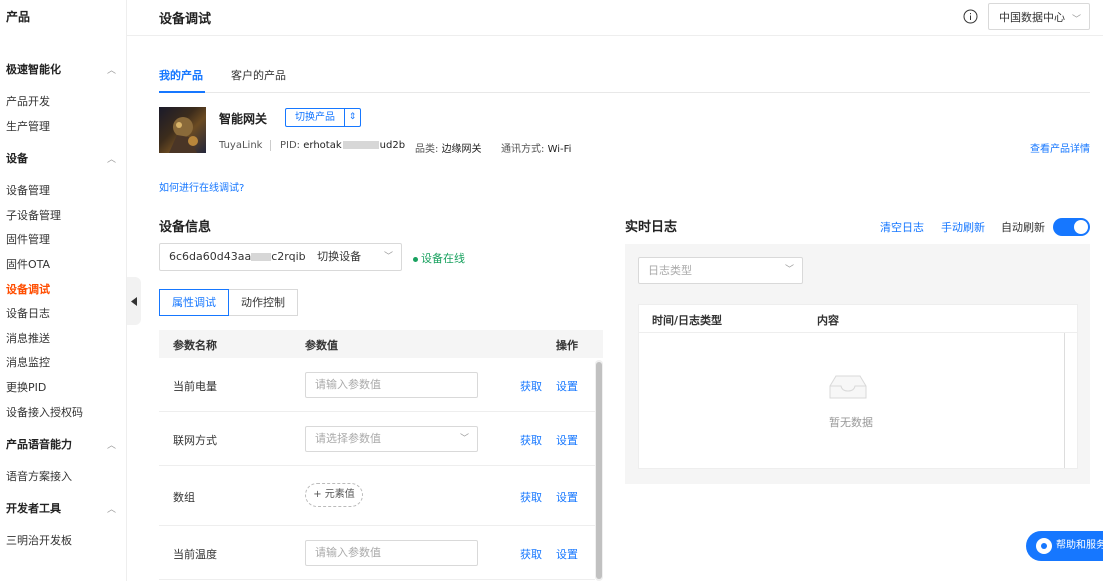  I want to click on device-select: 6c6da60d43aa c2rqib 切换设备 ﹀, so click(280, 257).